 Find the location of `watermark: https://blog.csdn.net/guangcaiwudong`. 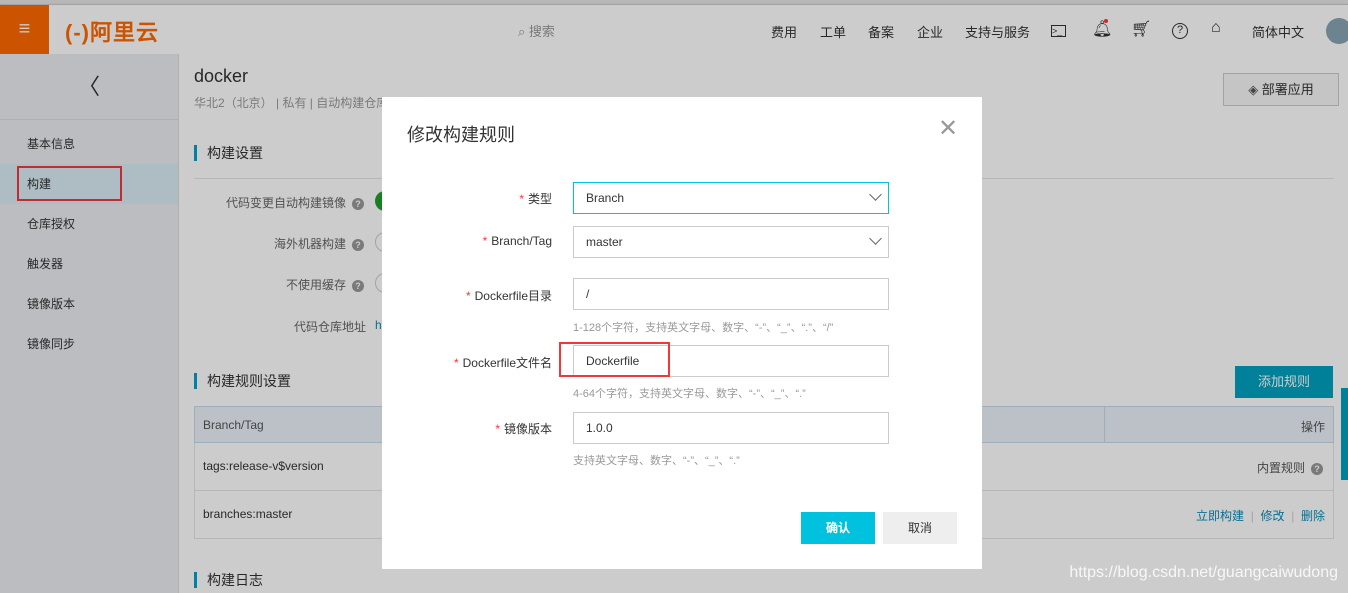

watermark: https://blog.csdn.net/guangcaiwudong is located at coordinates (1203, 572).